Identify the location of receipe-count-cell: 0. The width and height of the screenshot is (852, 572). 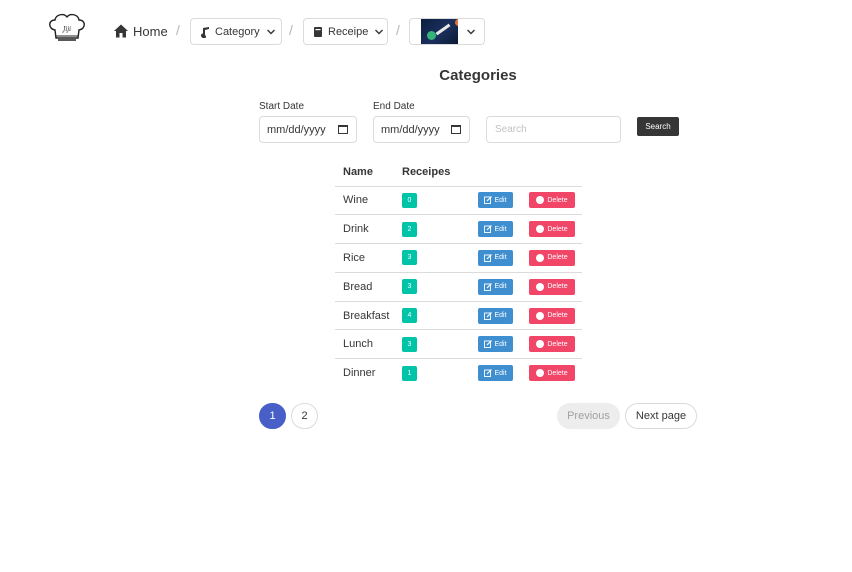
(432, 201).